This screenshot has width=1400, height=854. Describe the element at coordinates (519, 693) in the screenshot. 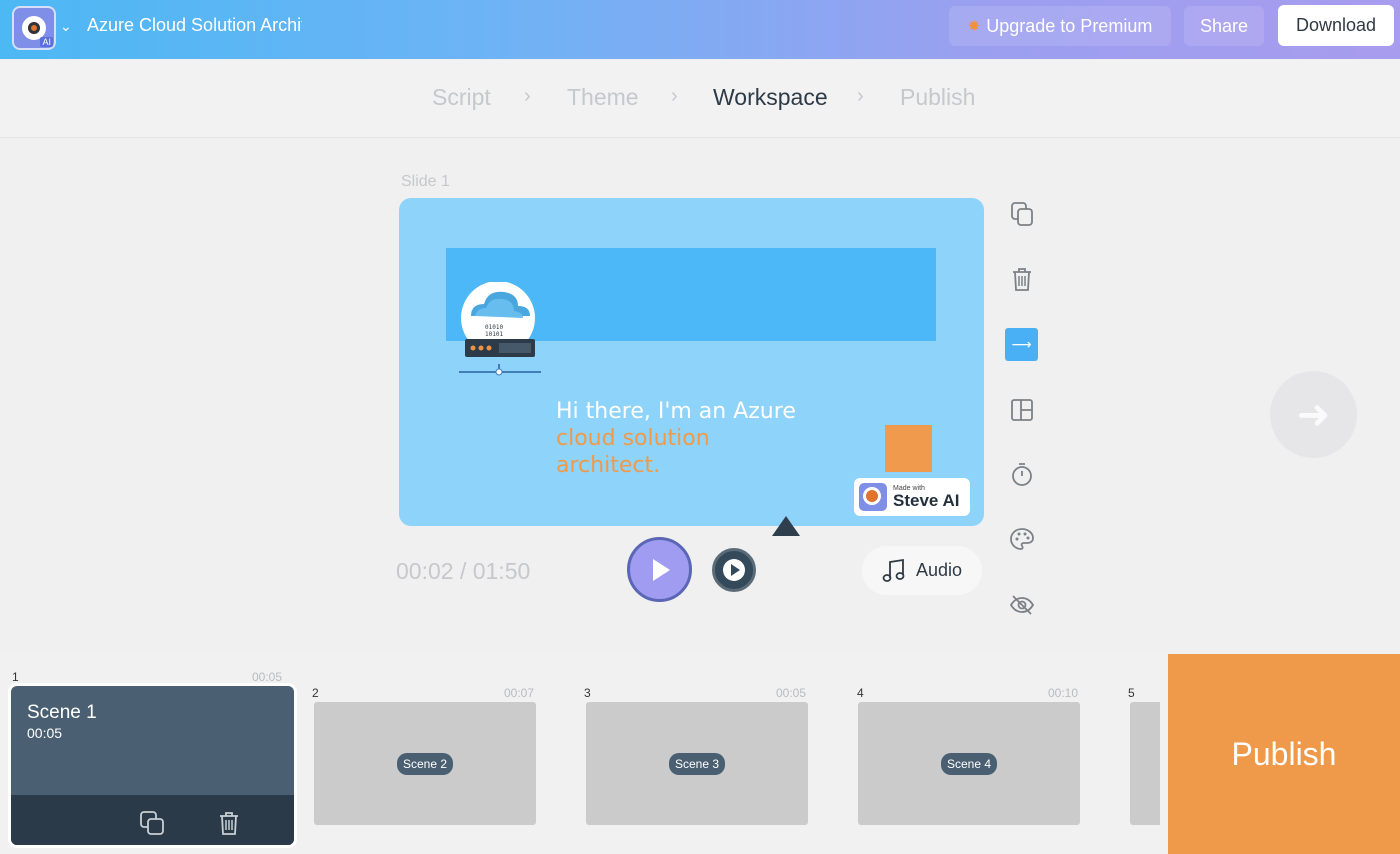

I see `scene-duration: 00:07` at that location.